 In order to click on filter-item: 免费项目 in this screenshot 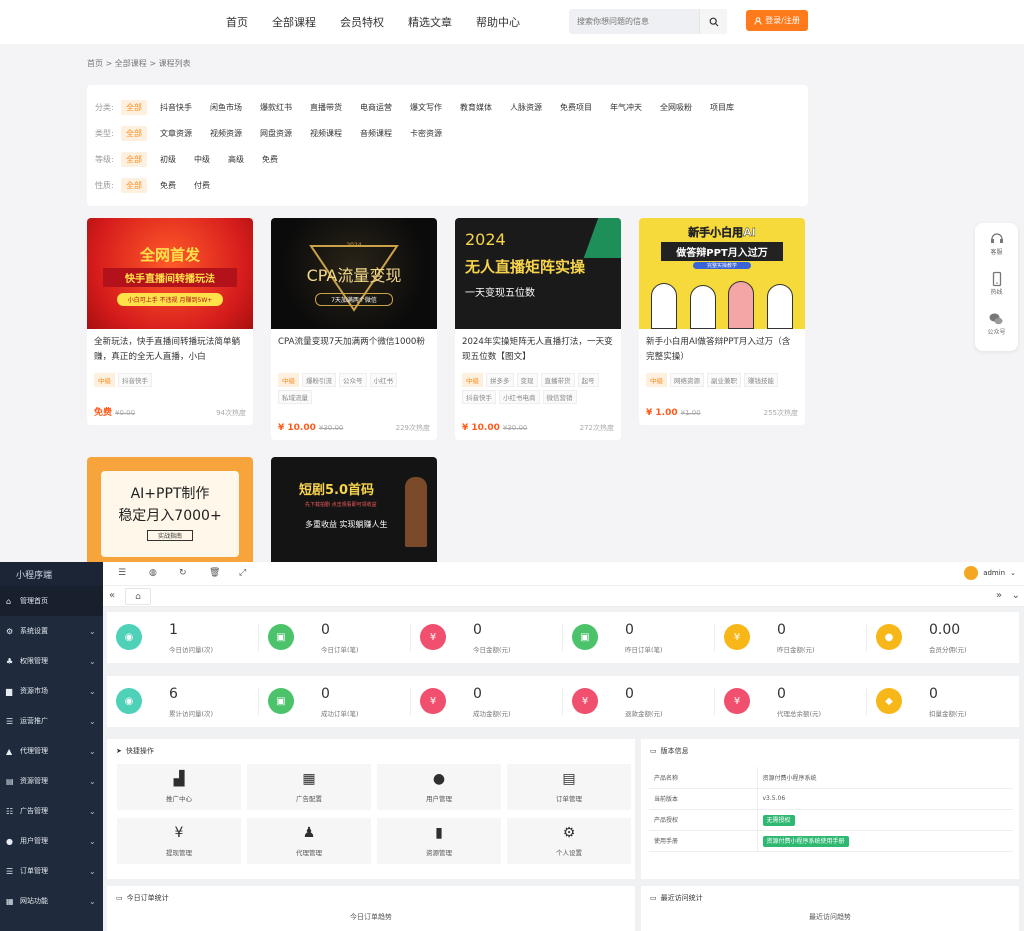, I will do `click(576, 107)`.